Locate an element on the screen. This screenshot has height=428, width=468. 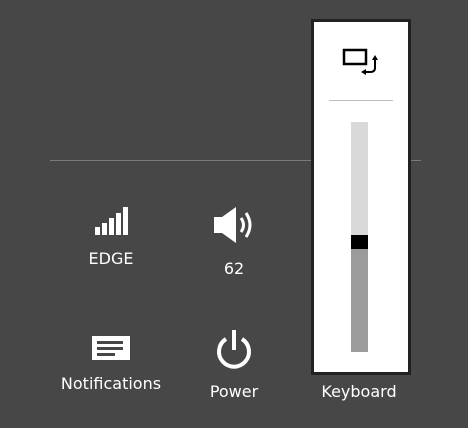
power-tile: Power is located at coordinates (234, 366).